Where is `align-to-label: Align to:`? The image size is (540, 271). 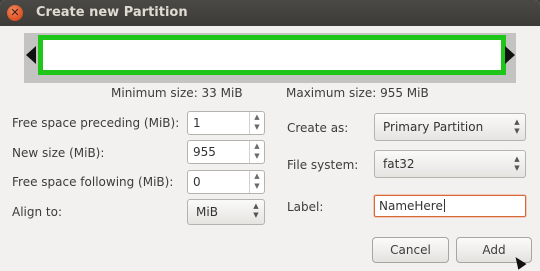
align-to-label: Align to: is located at coordinates (37, 212).